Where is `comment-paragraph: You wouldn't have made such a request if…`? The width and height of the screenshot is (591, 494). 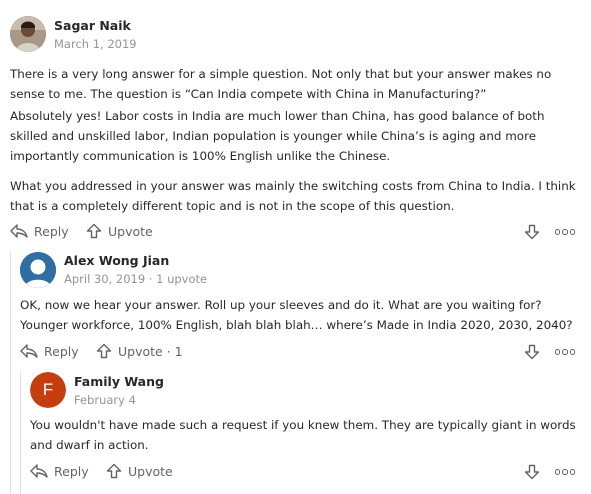 comment-paragraph: You wouldn't have made such a request if… is located at coordinates (303, 435).